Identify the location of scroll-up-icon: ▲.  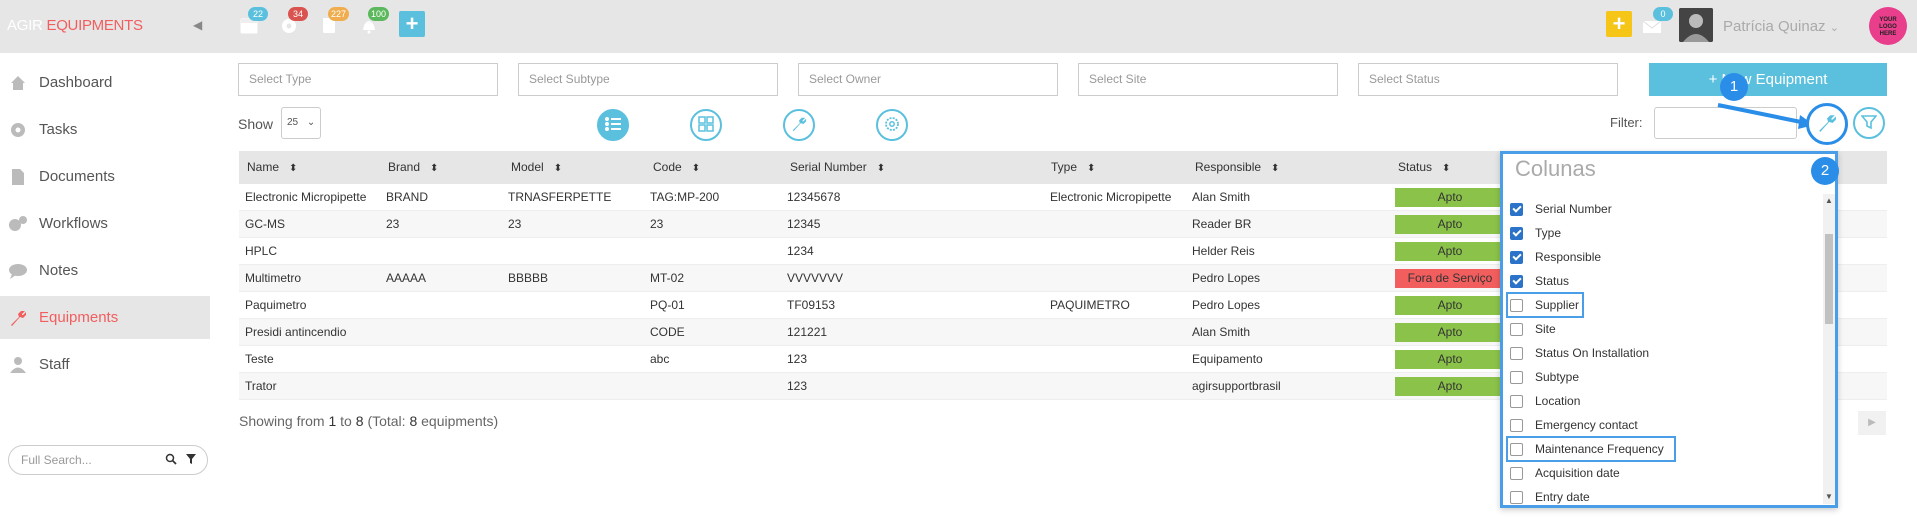
(1829, 200).